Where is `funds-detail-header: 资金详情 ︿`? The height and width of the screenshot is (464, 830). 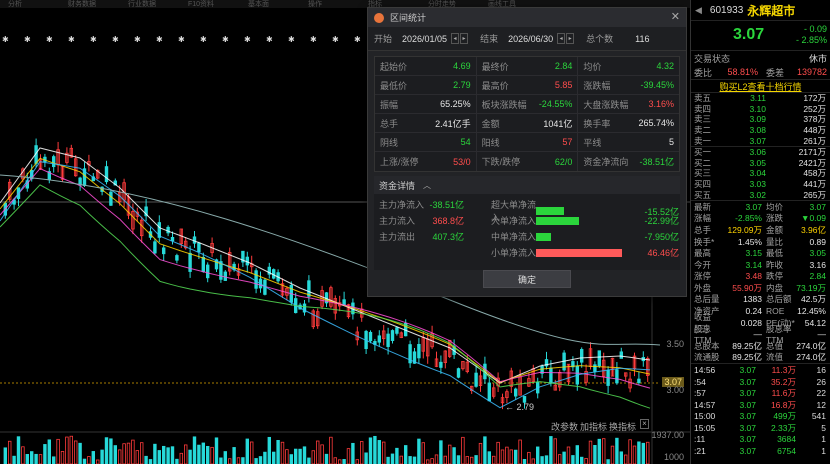 funds-detail-header: 资金详情 ︿ is located at coordinates (527, 185).